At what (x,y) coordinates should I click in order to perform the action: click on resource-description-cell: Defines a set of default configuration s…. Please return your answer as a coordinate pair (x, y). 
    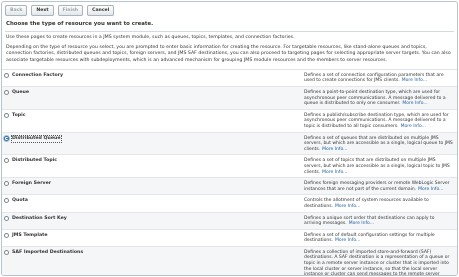
    Looking at the image, I should click on (380, 238).